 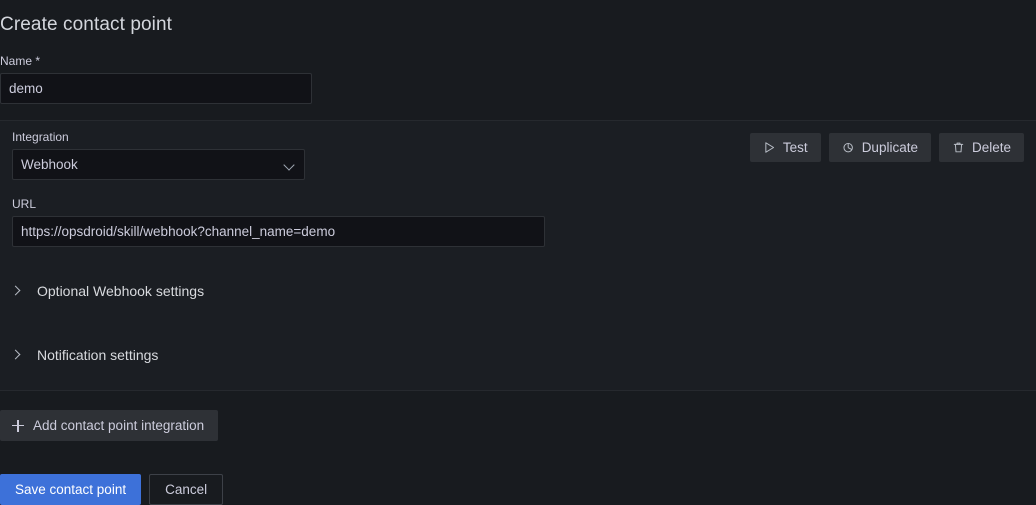 I want to click on url-input, so click(x=278, y=231).